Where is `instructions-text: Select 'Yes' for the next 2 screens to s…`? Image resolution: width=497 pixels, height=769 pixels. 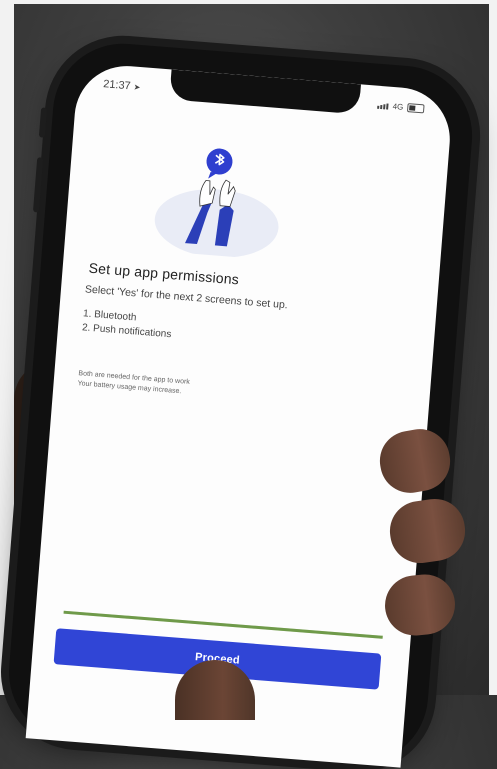
instructions-text: Select 'Yes' for the next 2 screens to s… is located at coordinates (186, 297).